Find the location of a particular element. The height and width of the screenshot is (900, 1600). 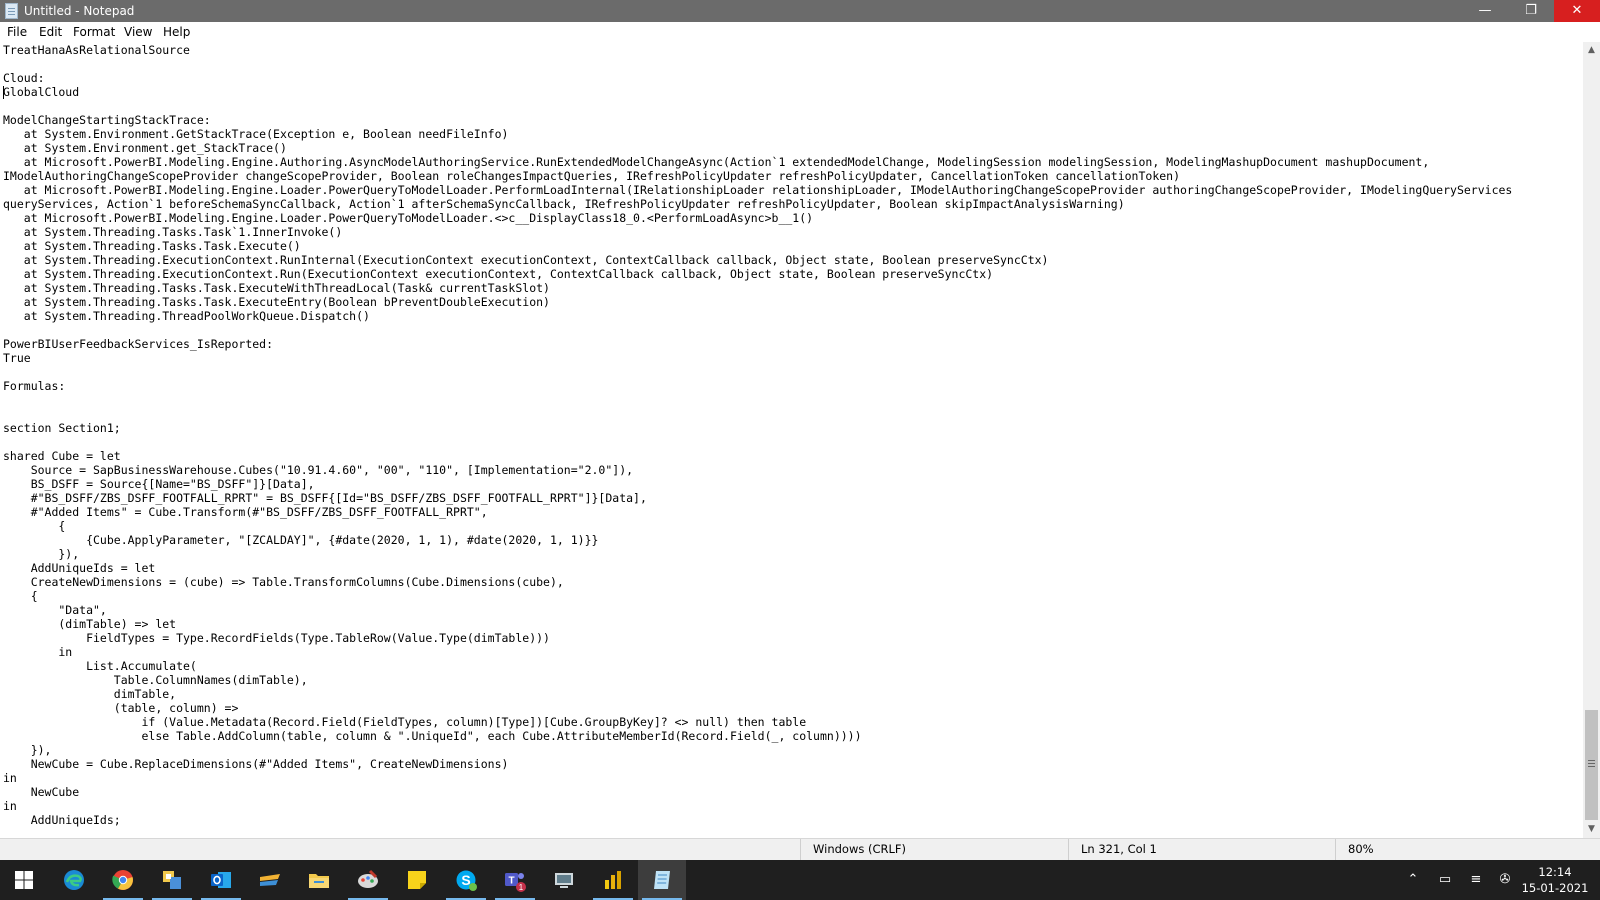

status-bar: Windows (CRLF) Ln 321, Col 1 80% is located at coordinates (800, 849).